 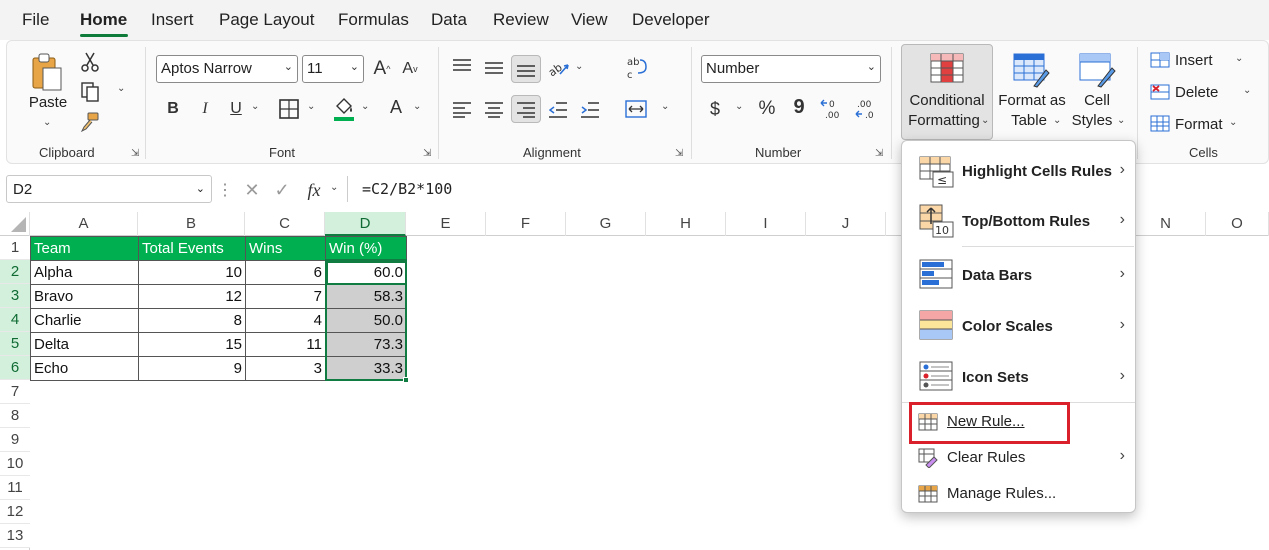 I want to click on orientation-icon: ab, so click(x=559, y=68).